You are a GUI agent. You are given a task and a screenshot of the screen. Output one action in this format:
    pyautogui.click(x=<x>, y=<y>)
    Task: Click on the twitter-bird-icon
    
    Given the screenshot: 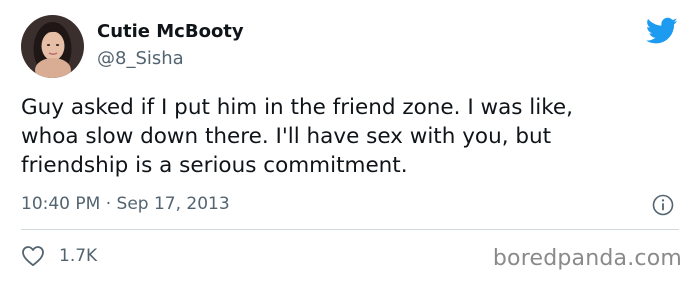 What is the action you would take?
    pyautogui.click(x=662, y=31)
    